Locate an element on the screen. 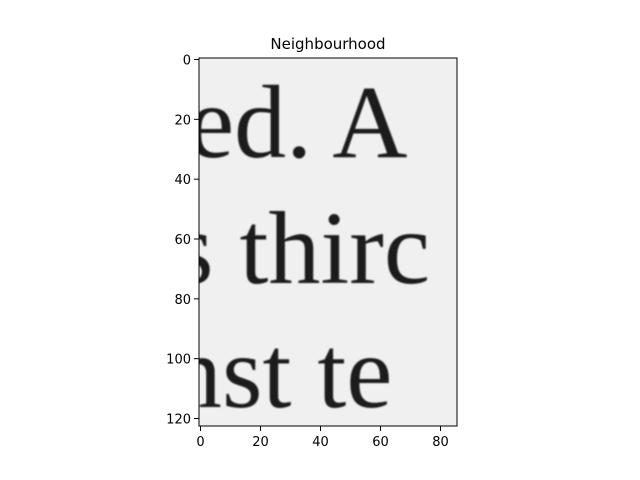  y-tick-label: 60 is located at coordinates (182, 240).